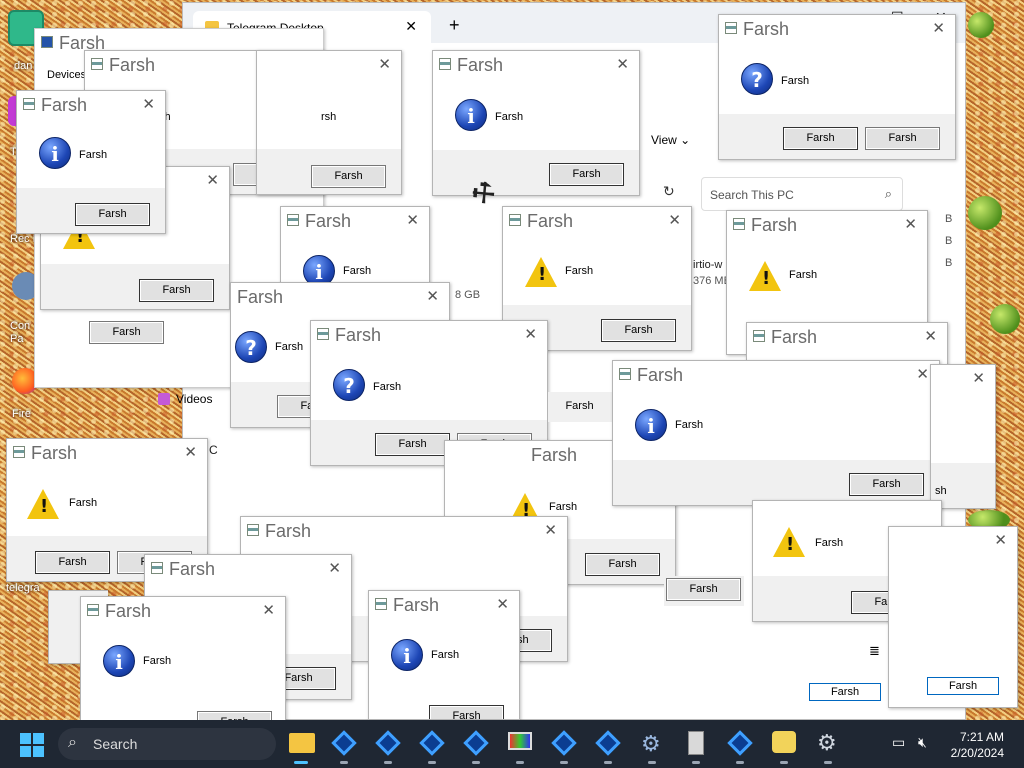 This screenshot has height=768, width=1024. What do you see at coordinates (302, 743) in the screenshot?
I see `folder-icon` at bounding box center [302, 743].